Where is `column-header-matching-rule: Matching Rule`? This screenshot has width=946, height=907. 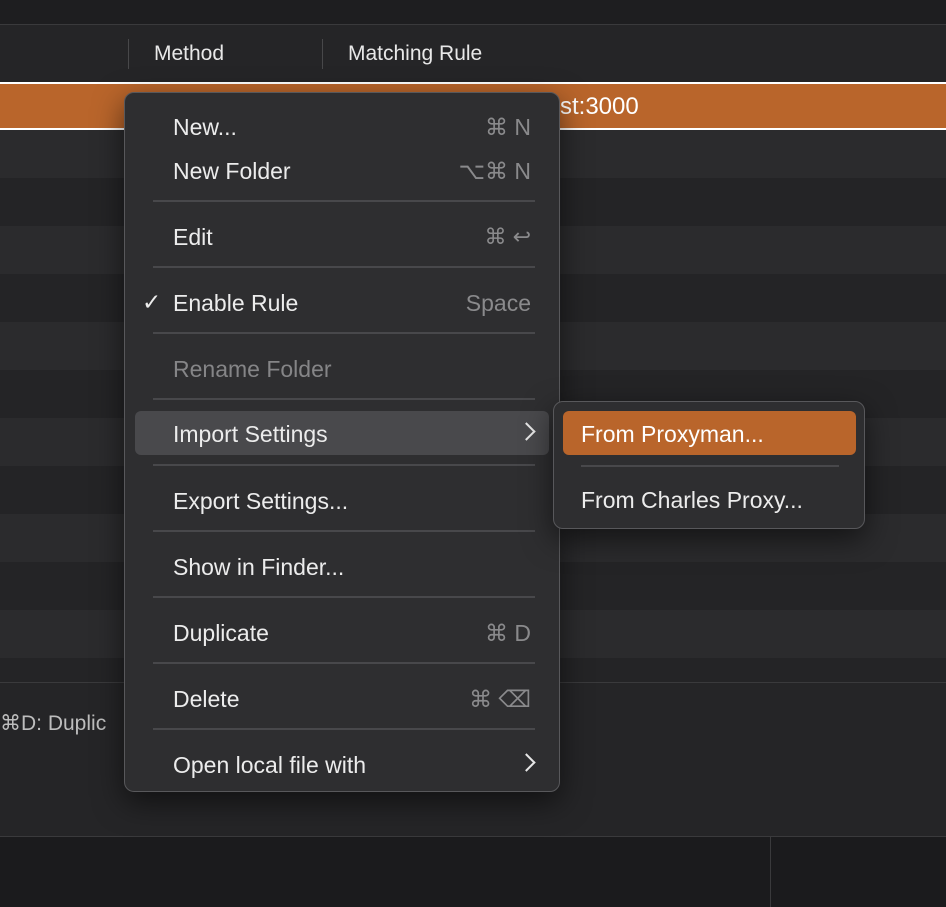 column-header-matching-rule: Matching Rule is located at coordinates (415, 54).